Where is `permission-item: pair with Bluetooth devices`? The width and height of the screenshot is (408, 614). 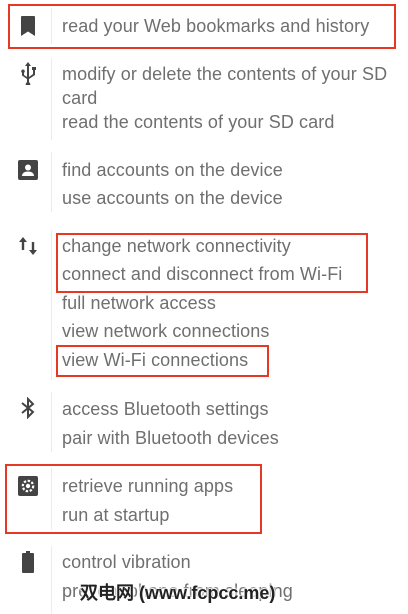 permission-item: pair with Bluetooth devices is located at coordinates (170, 438).